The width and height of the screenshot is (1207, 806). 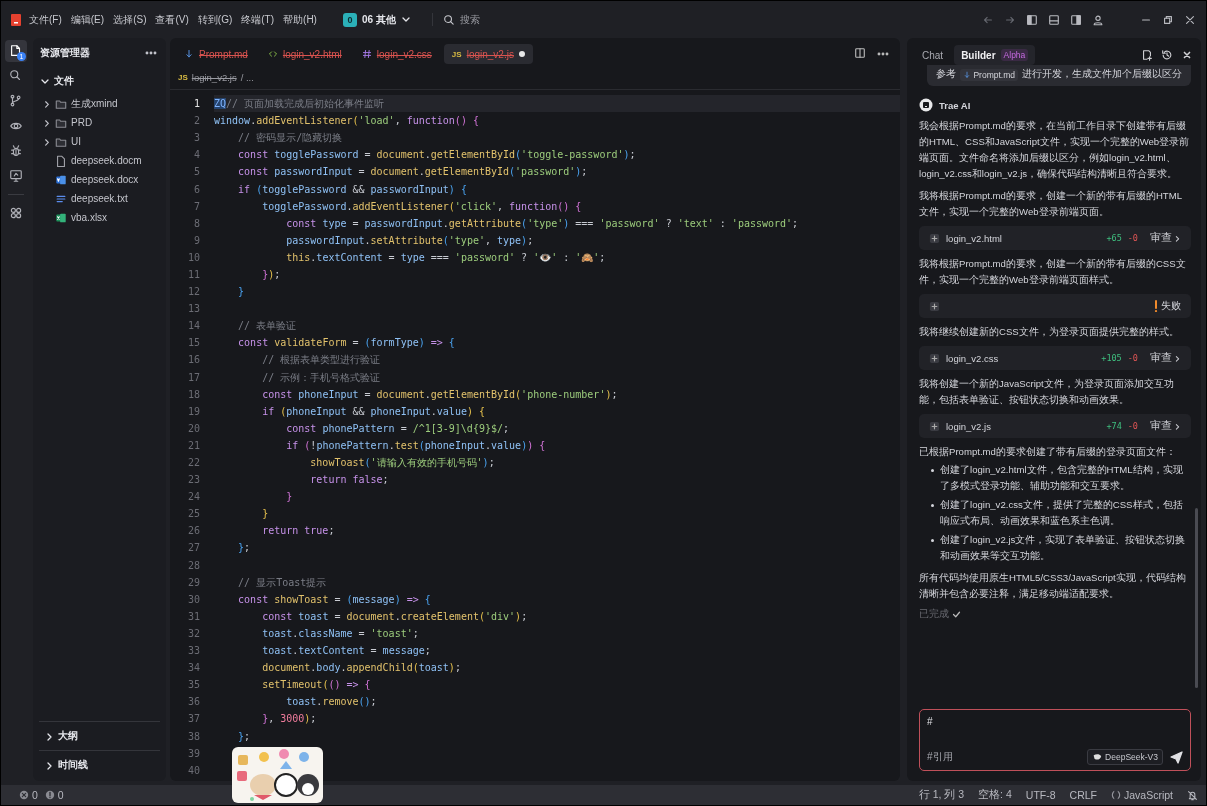 What do you see at coordinates (61, 141) in the screenshot?
I see `folder-icon` at bounding box center [61, 141].